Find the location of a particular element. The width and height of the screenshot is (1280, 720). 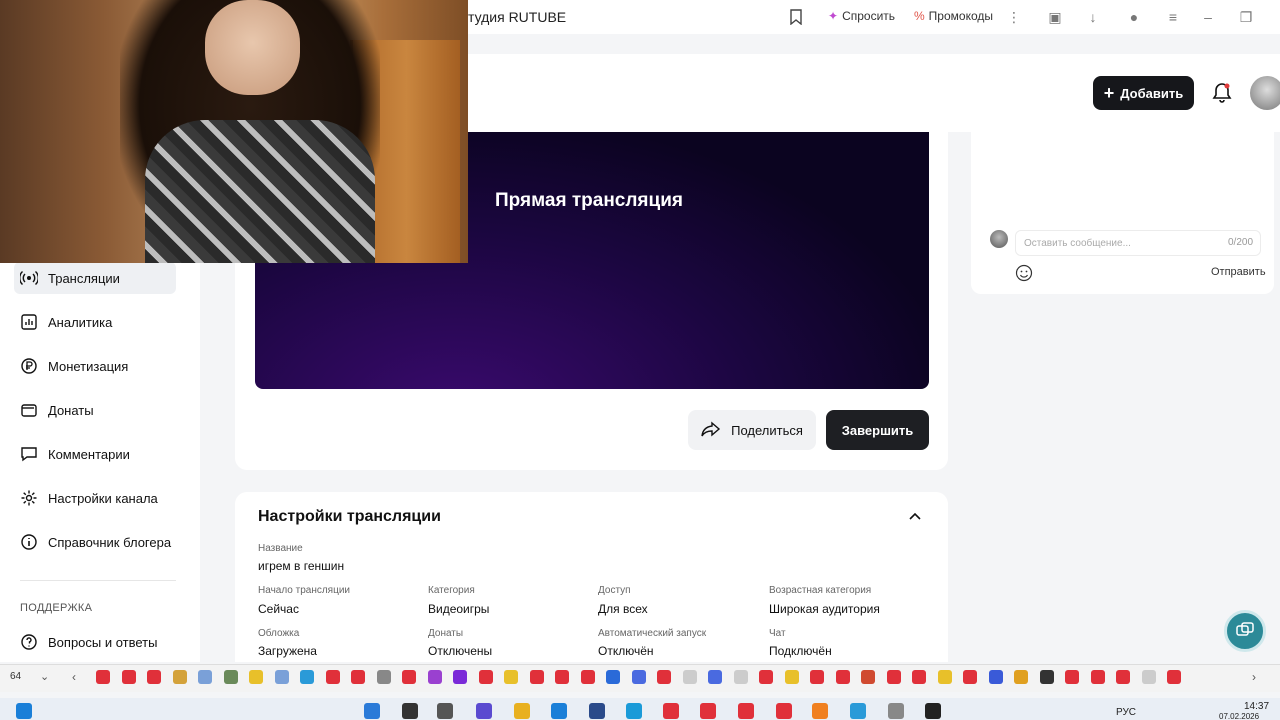

sidebar-item-broadcasts: Трансляции is located at coordinates (95, 278).